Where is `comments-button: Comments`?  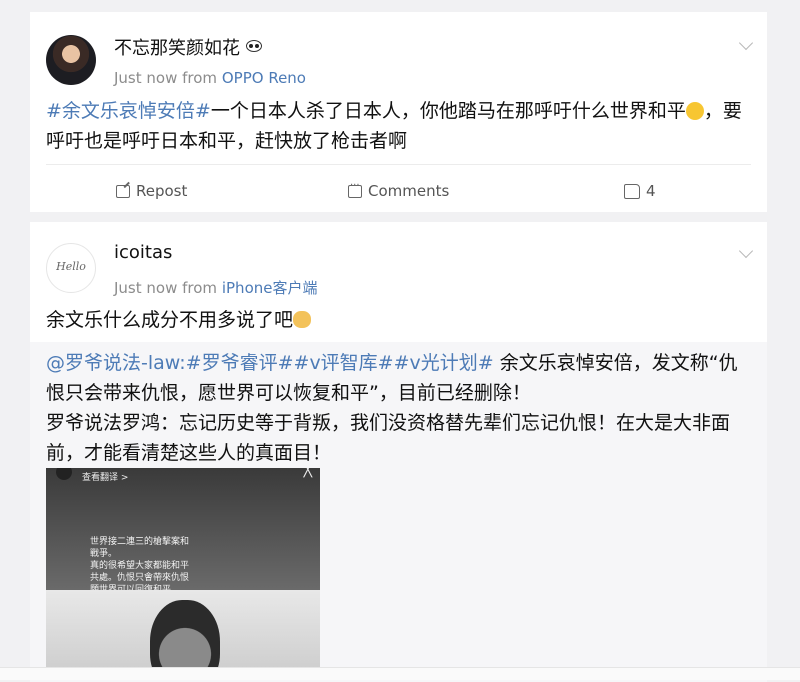 comments-button: Comments is located at coordinates (398, 190).